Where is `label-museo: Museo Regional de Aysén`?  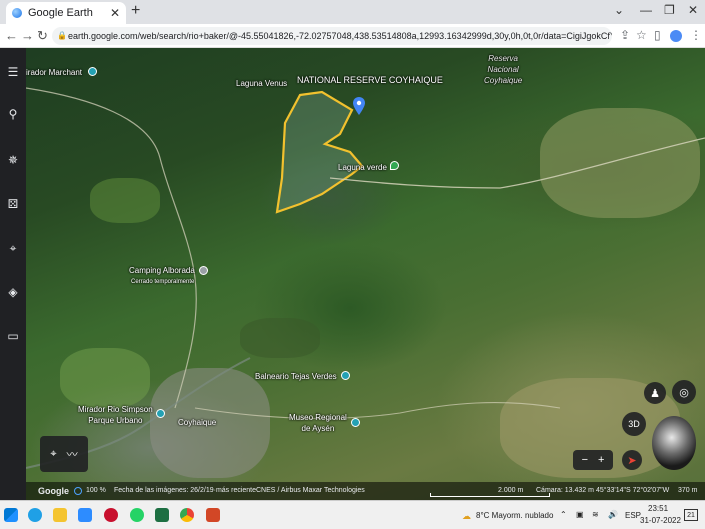
label-museo: Museo Regional de Aysén is located at coordinates (318, 423).